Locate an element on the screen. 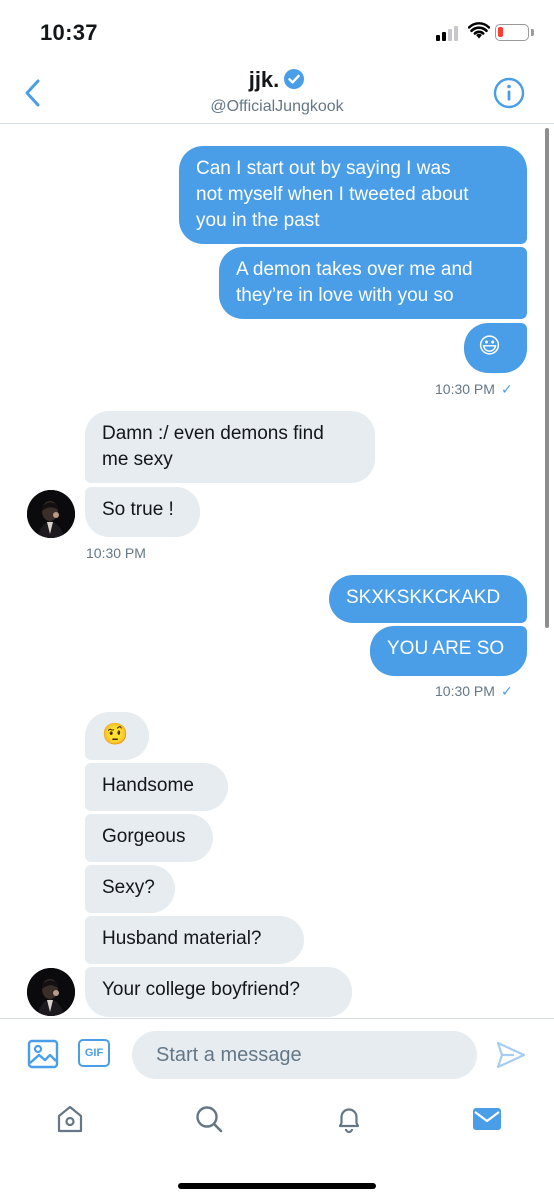  received-message: Your college boyfriend? is located at coordinates (218, 992).